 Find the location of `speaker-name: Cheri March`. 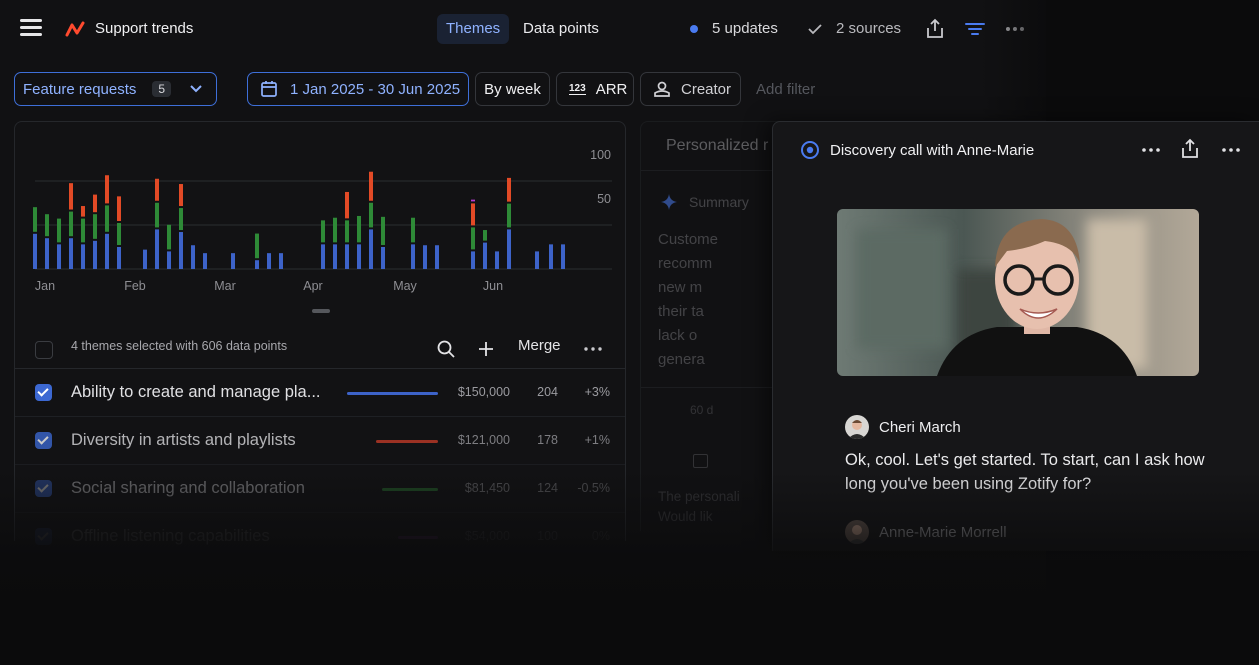

speaker-name: Cheri March is located at coordinates (920, 427).